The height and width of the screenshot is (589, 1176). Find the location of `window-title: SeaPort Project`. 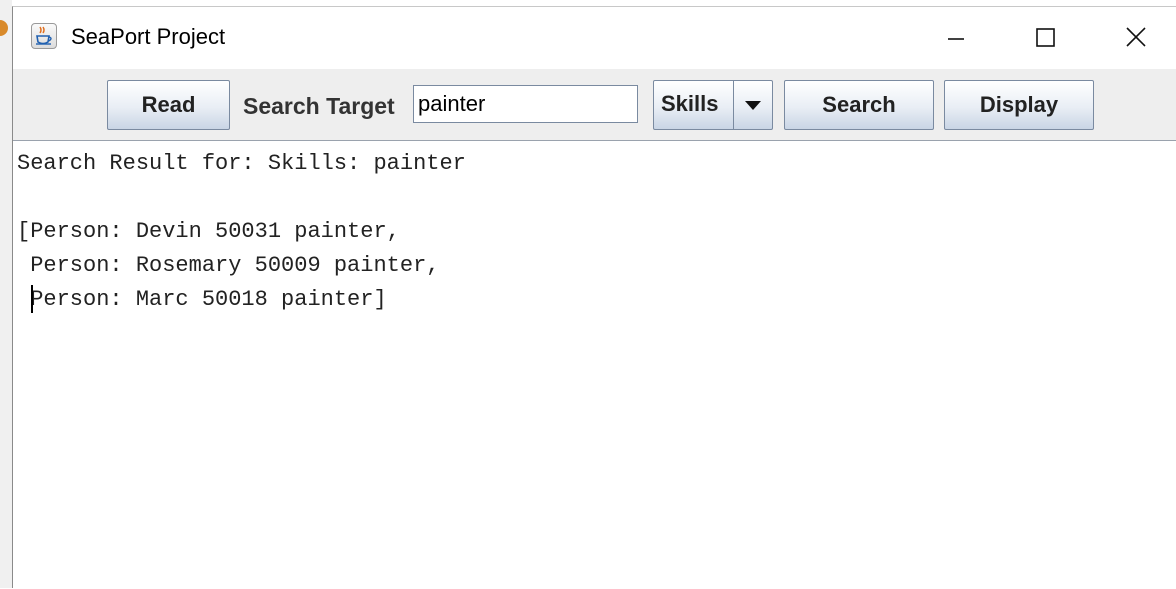

window-title: SeaPort Project is located at coordinates (148, 36).